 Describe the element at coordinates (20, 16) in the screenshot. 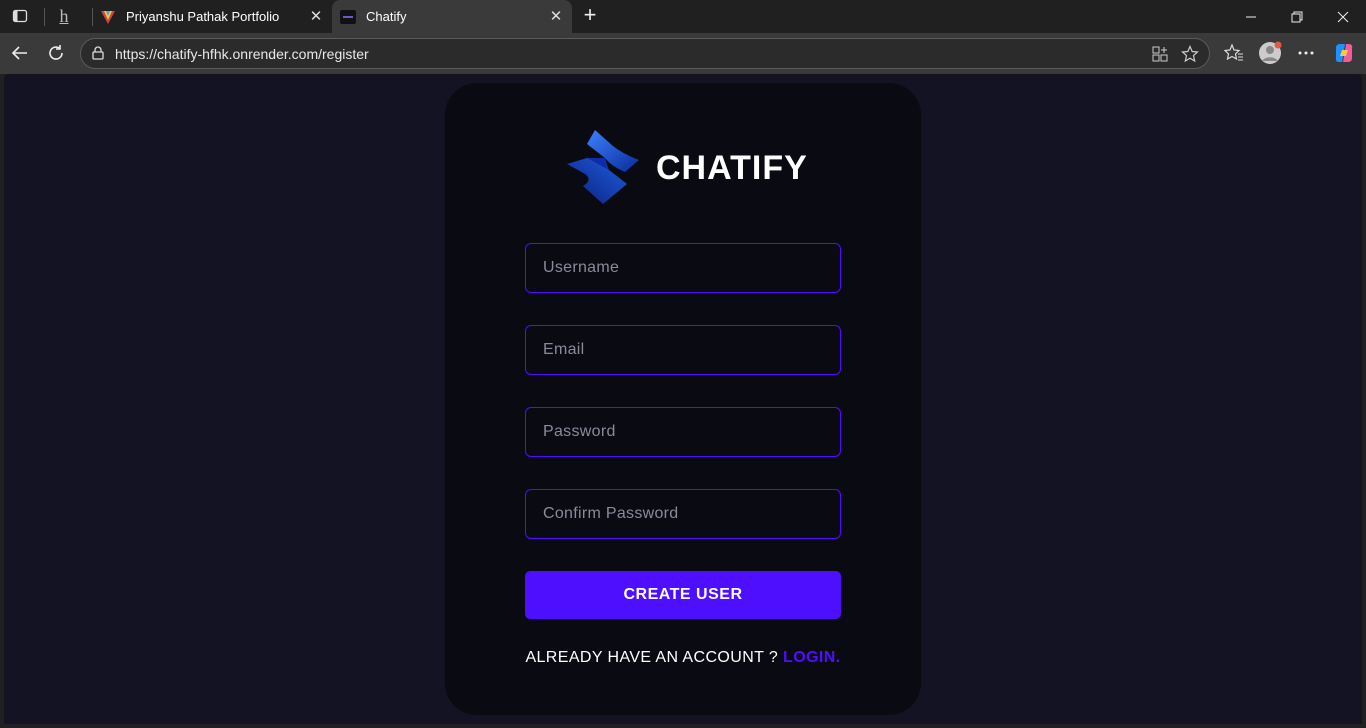

I see `tab-actions-icon` at that location.